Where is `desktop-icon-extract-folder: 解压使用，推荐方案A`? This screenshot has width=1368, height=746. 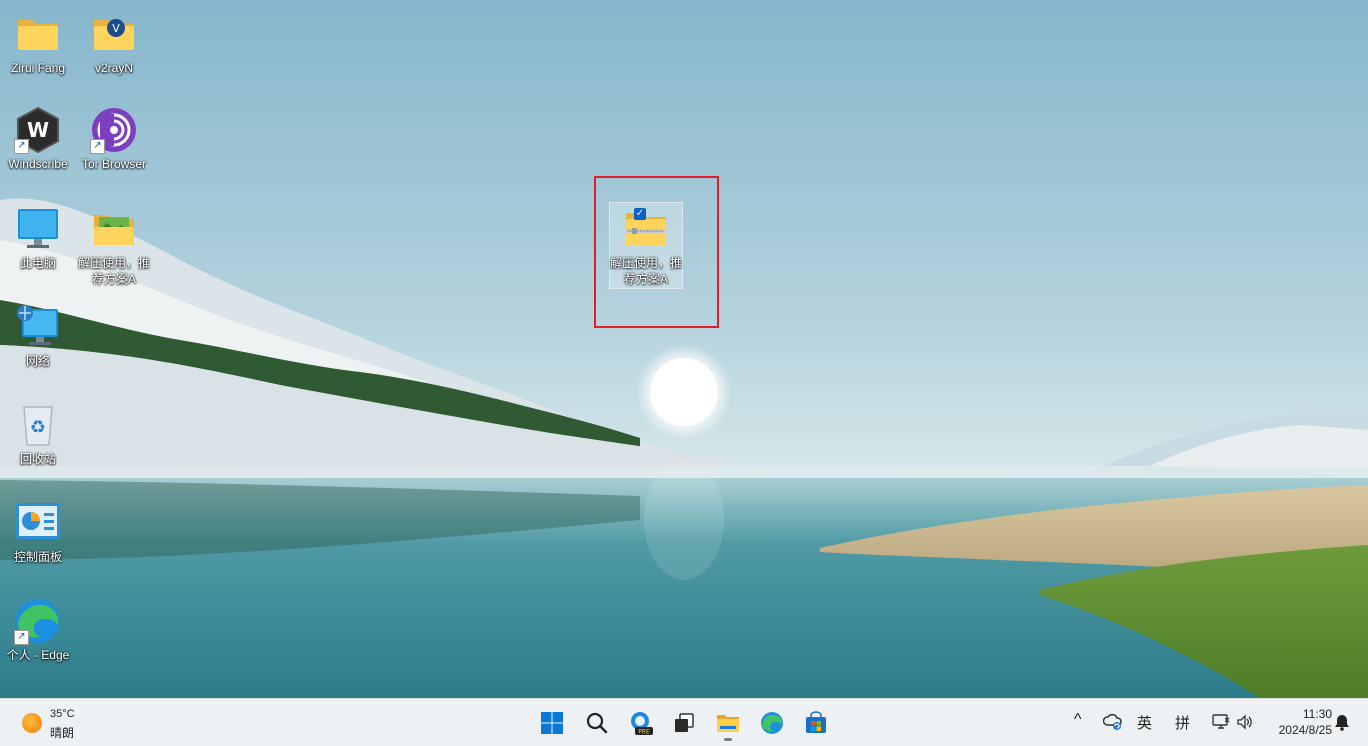 desktop-icon-extract-folder: 解压使用，推荐方案A is located at coordinates (114, 246).